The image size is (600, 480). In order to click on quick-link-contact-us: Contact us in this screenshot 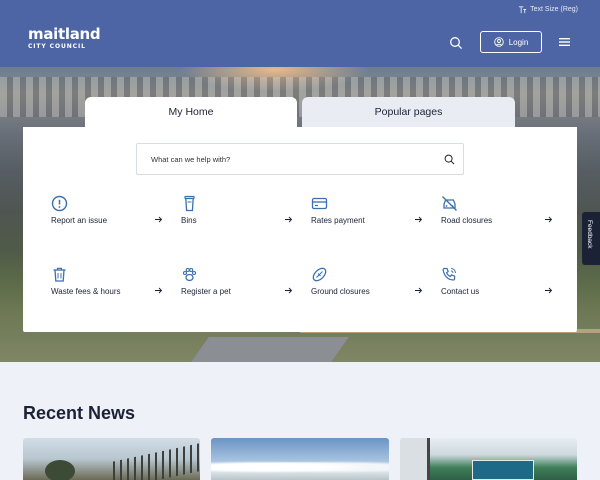, I will do `click(497, 284)`.